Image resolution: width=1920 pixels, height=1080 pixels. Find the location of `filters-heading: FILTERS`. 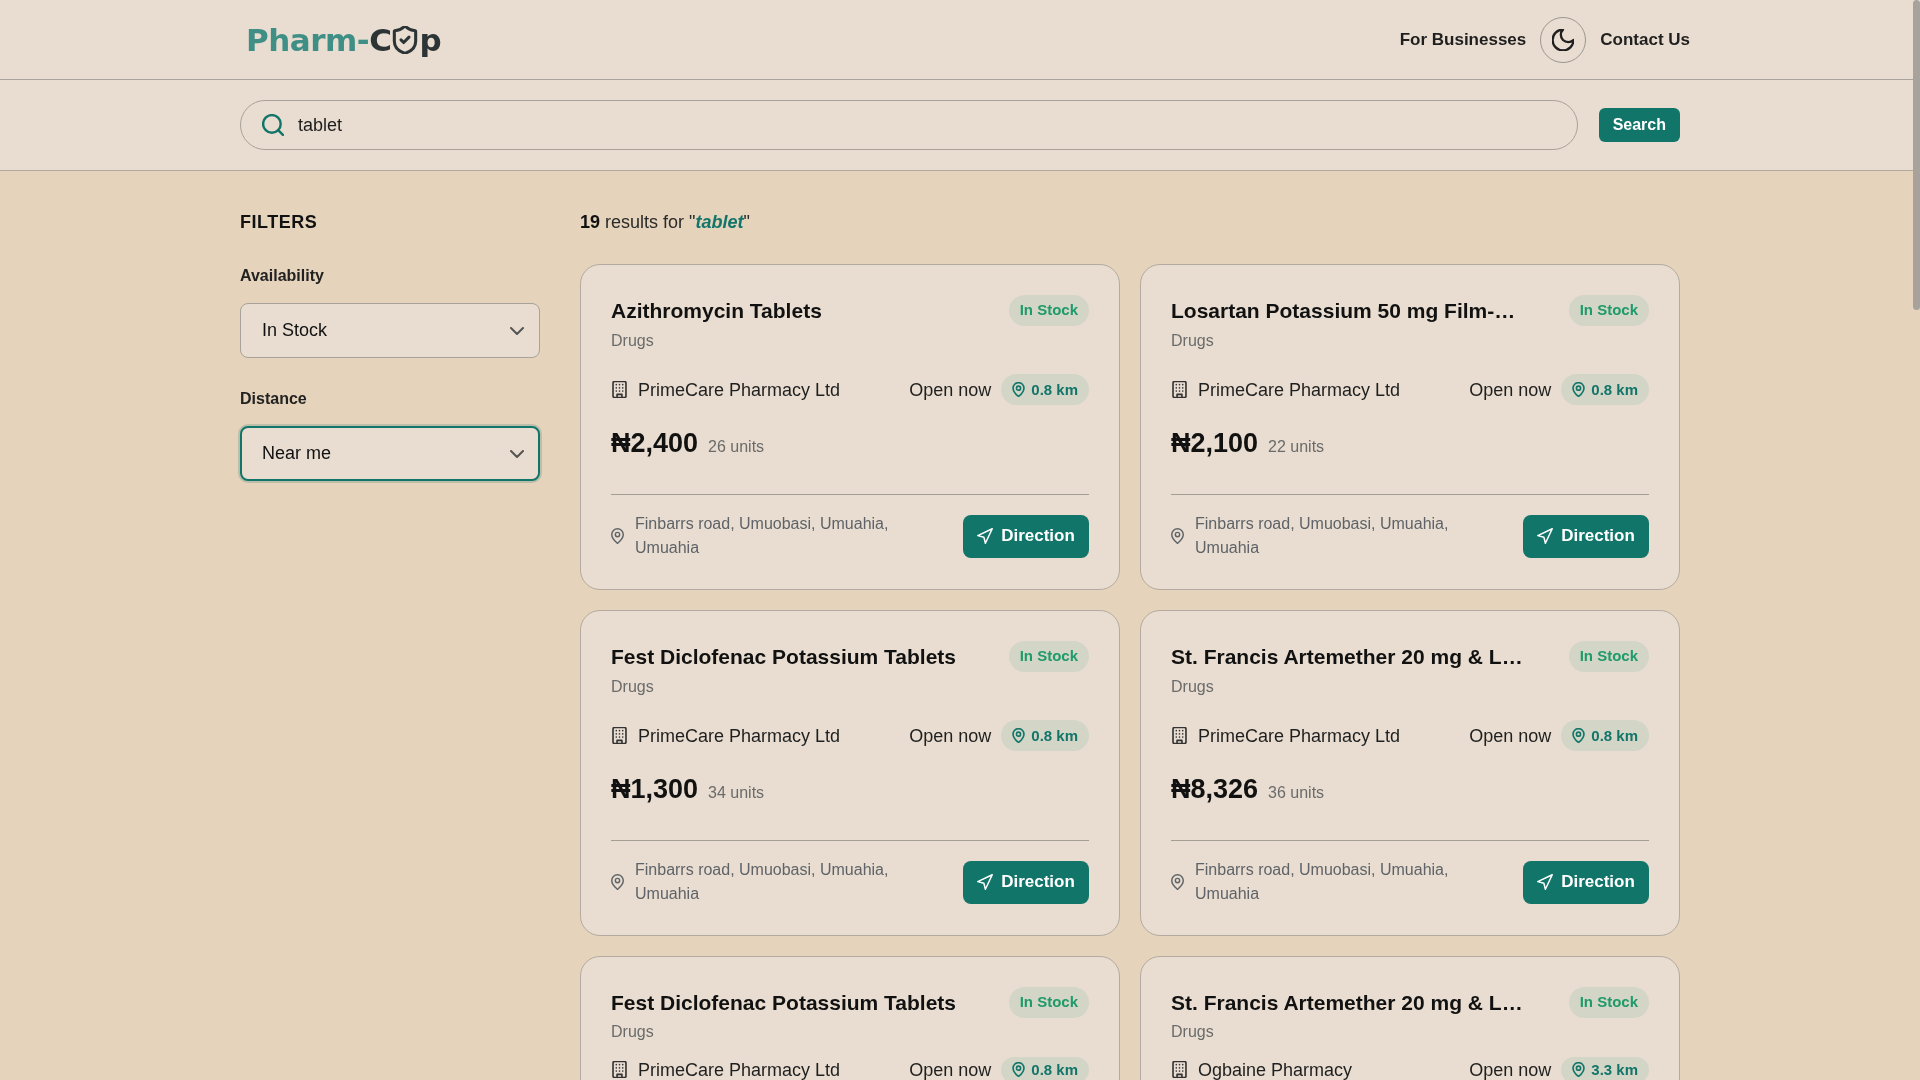

filters-heading: FILTERS is located at coordinates (279, 222).